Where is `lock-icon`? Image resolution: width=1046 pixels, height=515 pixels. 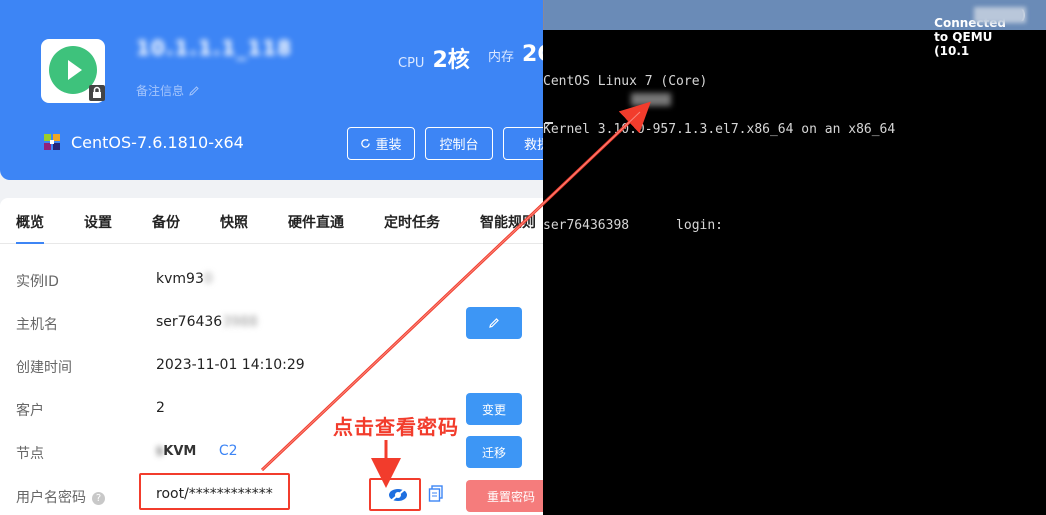
lock-icon is located at coordinates (97, 93).